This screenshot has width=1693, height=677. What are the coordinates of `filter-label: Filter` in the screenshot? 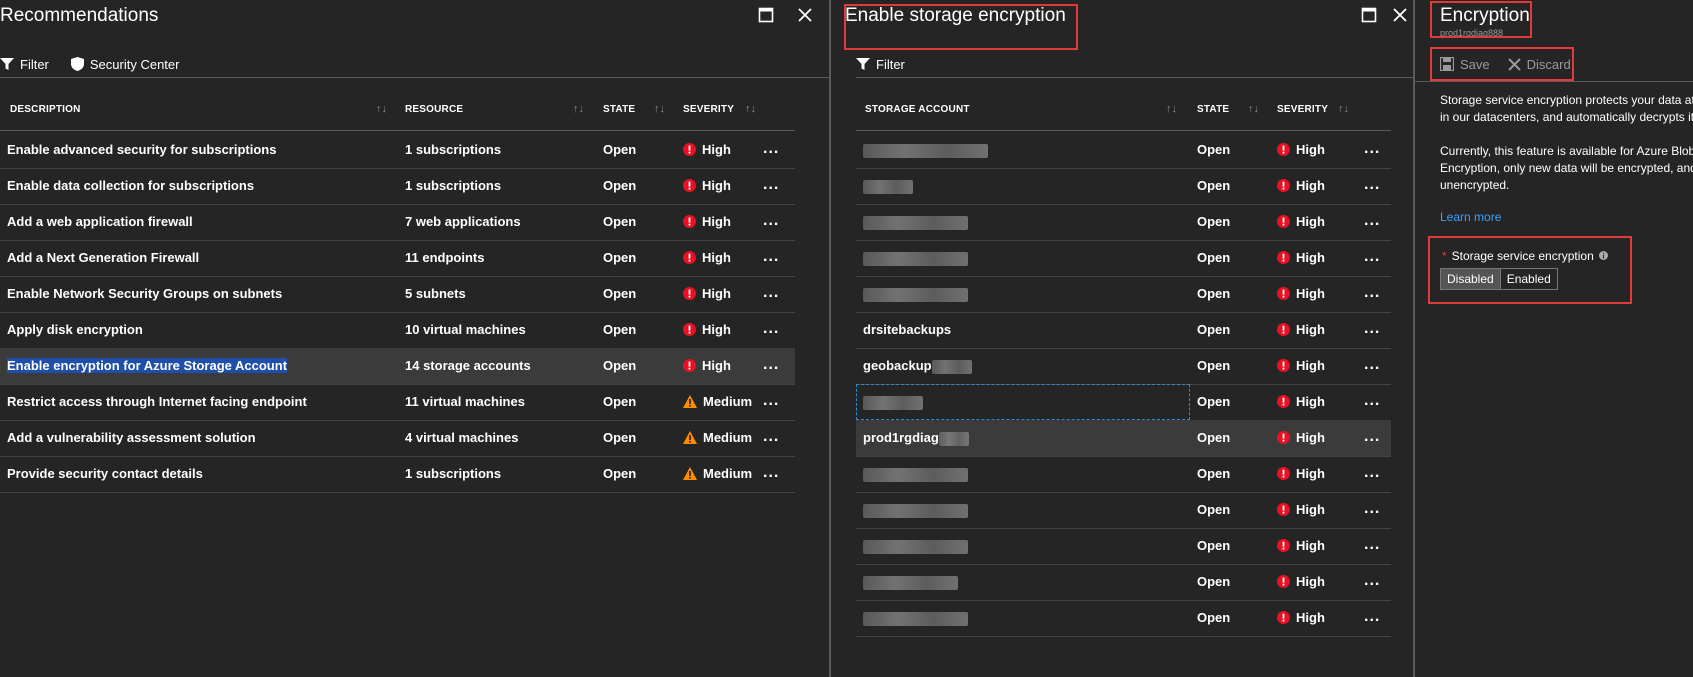 It's located at (890, 64).